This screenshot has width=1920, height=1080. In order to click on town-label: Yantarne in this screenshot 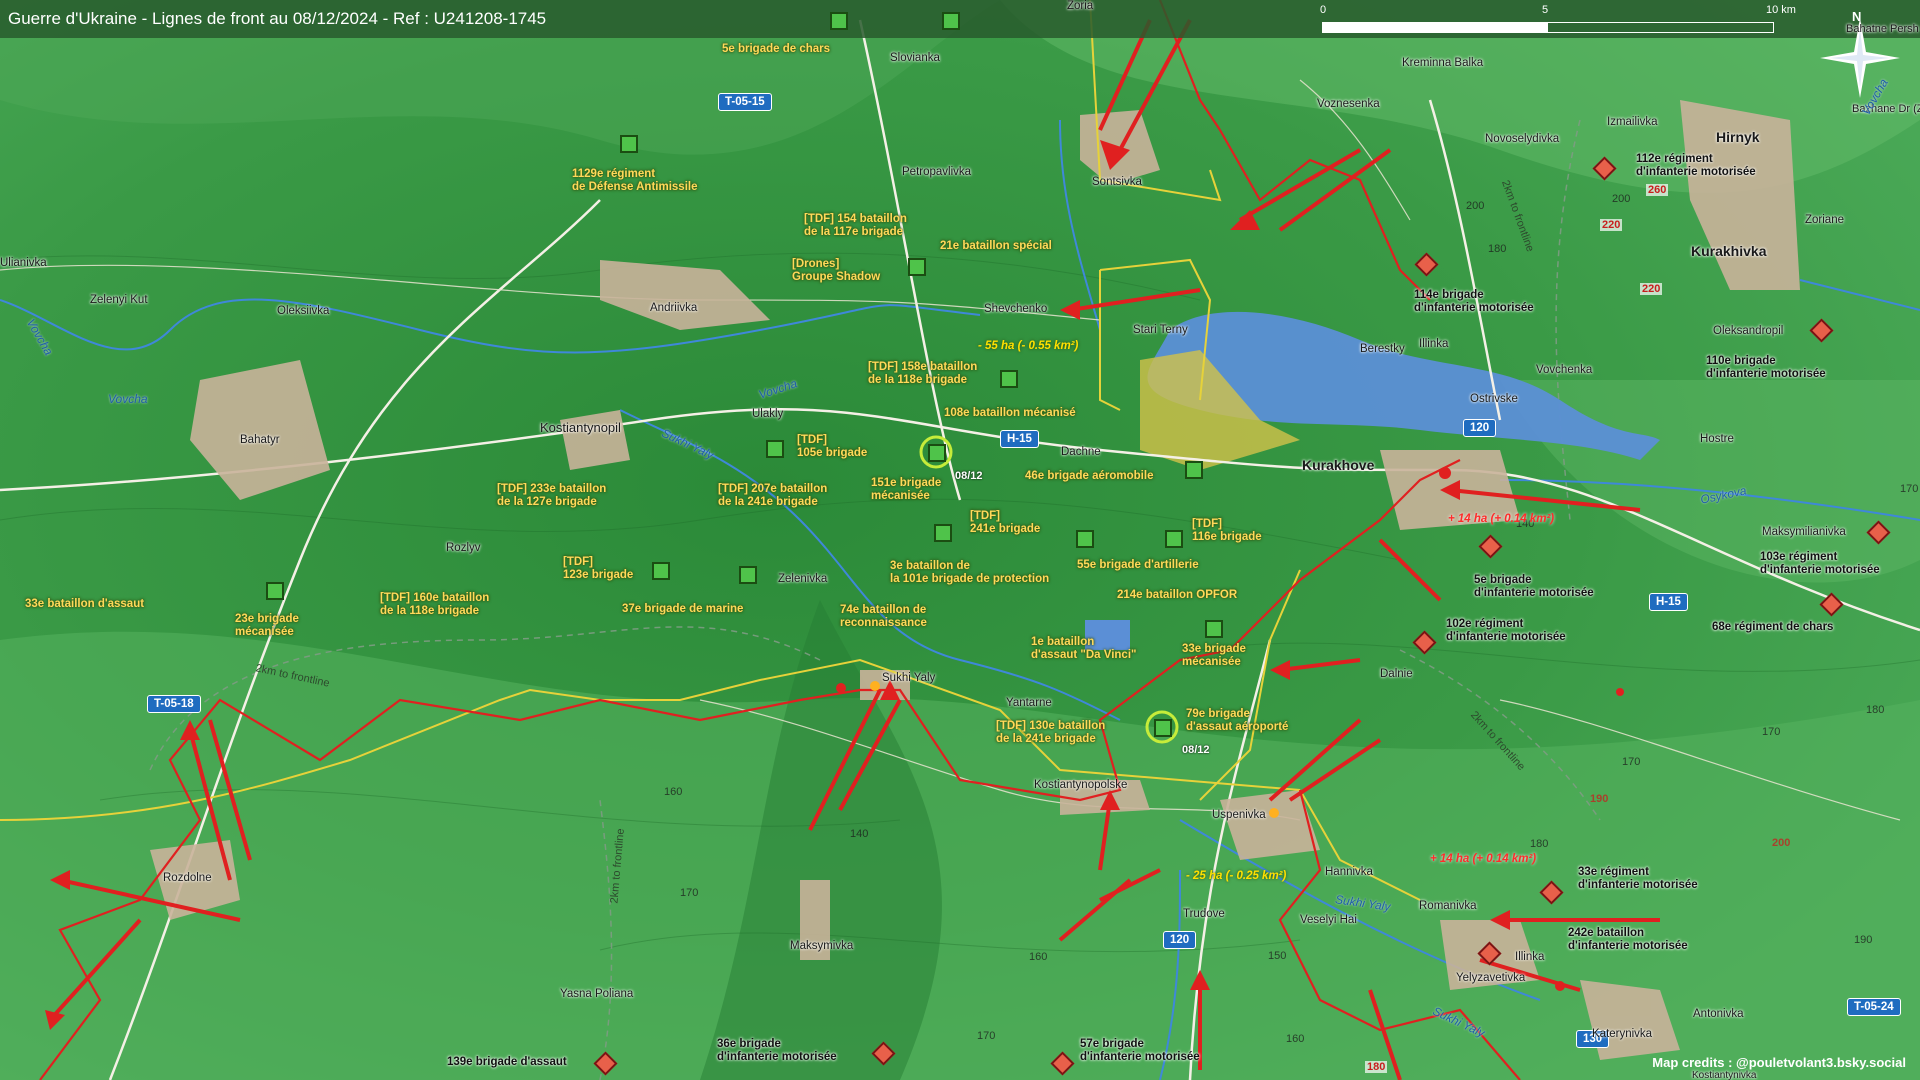, I will do `click(1029, 703)`.